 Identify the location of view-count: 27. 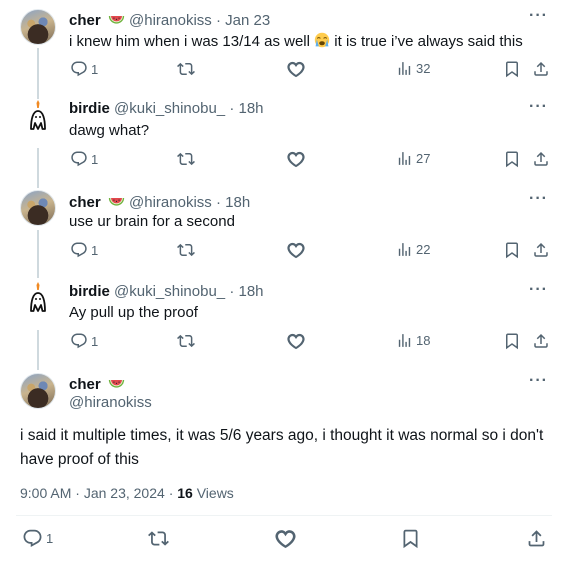
(423, 158).